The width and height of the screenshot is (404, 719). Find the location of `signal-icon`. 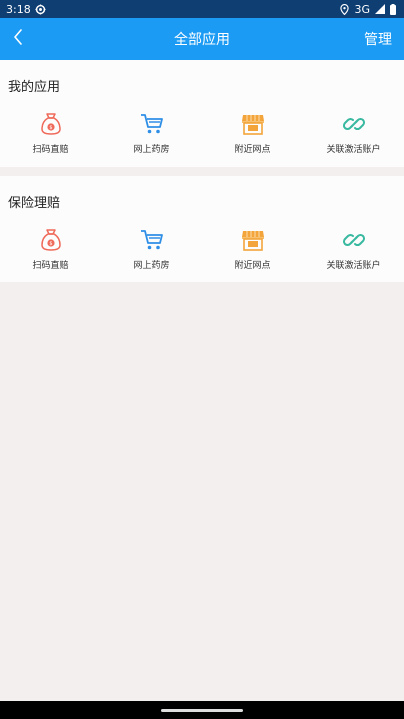

signal-icon is located at coordinates (380, 9).